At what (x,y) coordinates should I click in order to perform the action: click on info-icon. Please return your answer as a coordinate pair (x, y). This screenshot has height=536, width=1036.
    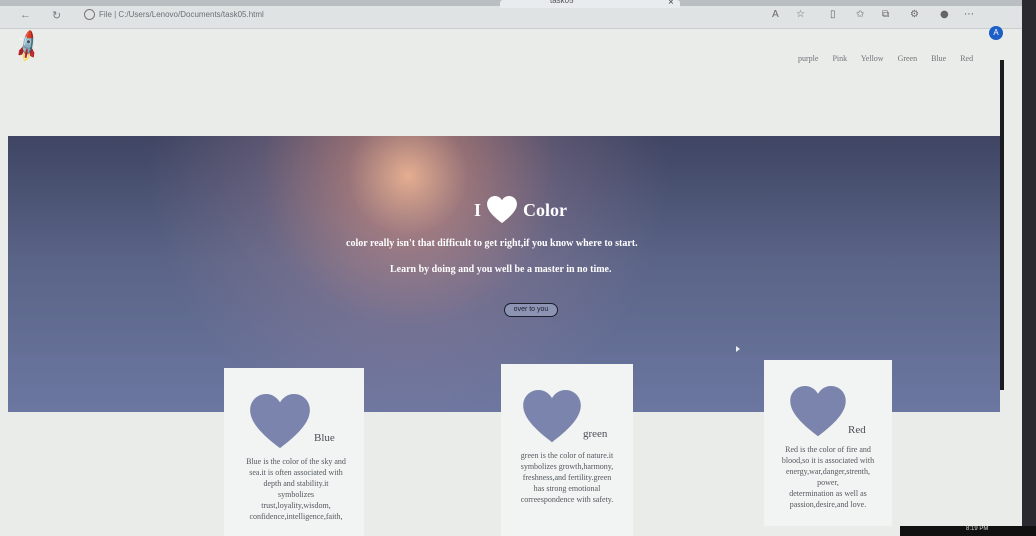
    Looking at the image, I should click on (89, 15).